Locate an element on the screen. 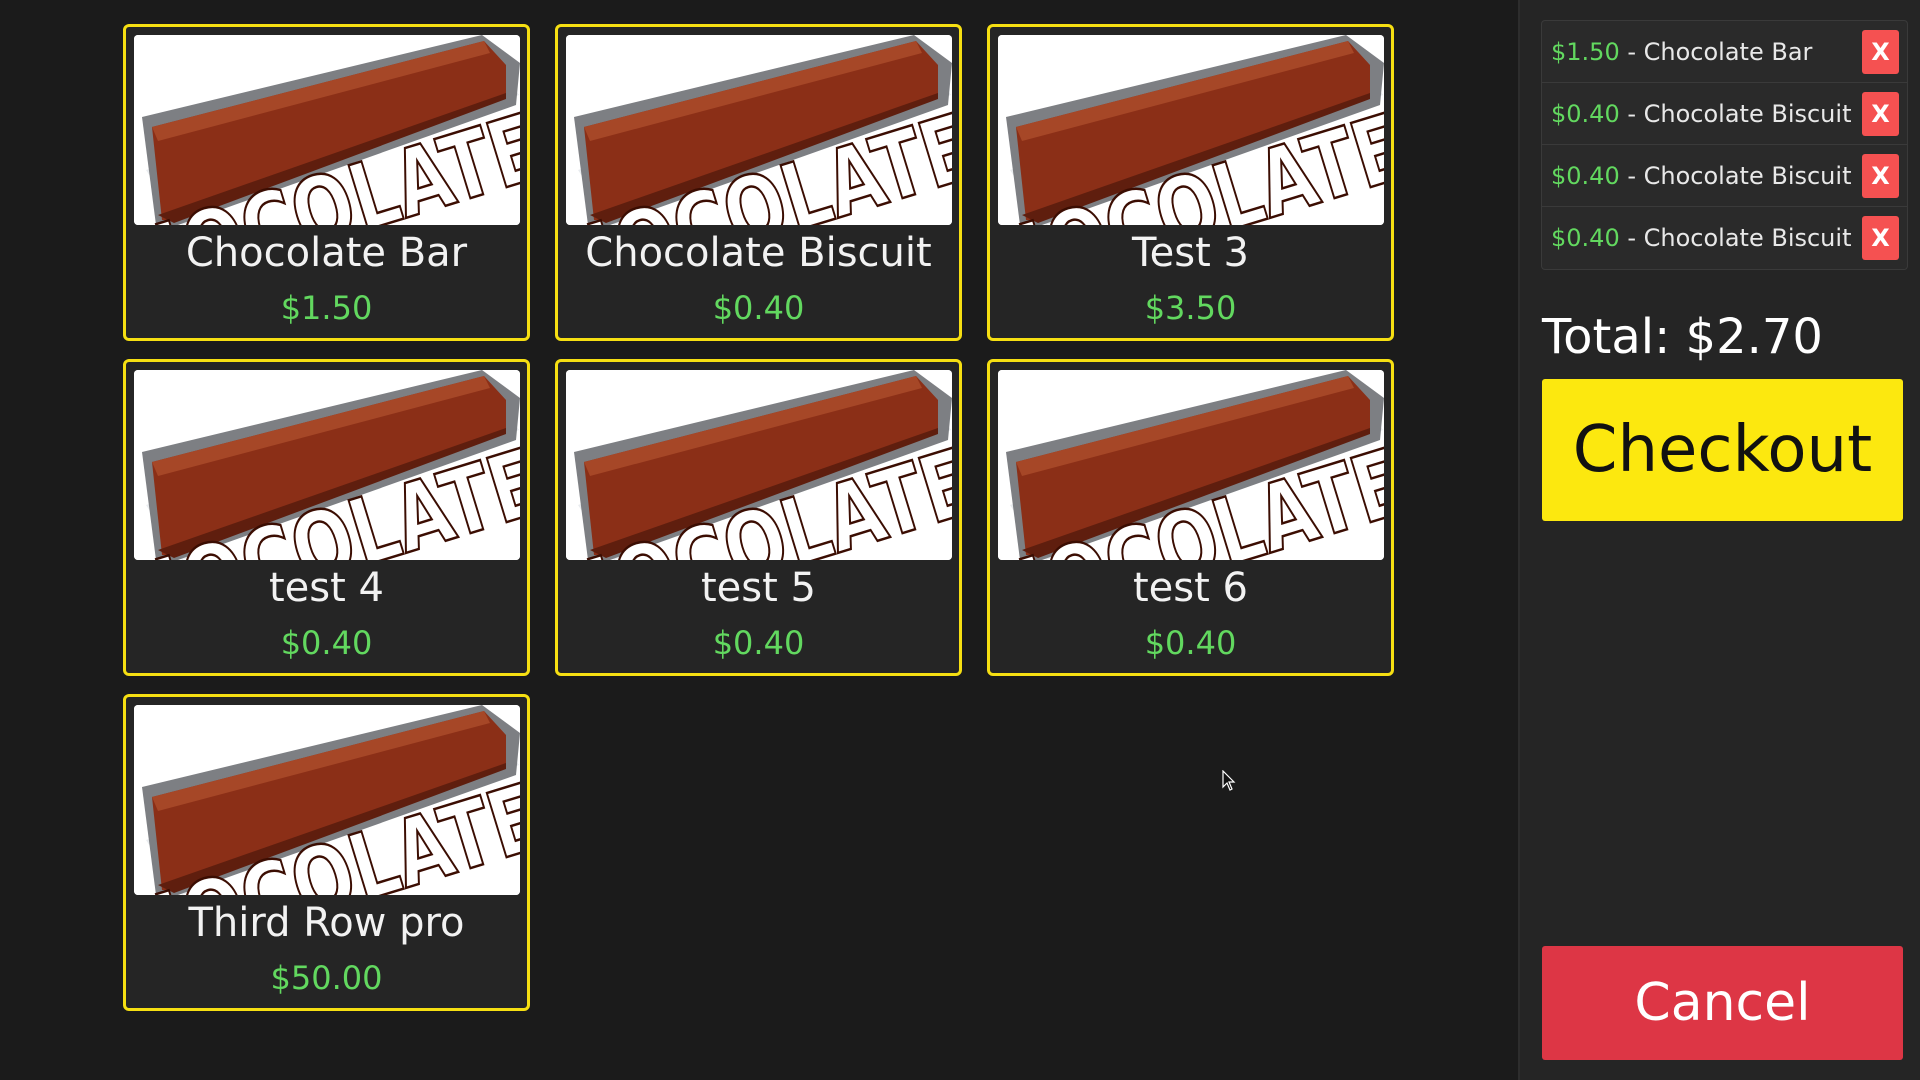  product-card-test-4: CHOCOLATE test 4 $0.40 is located at coordinates (326, 517).